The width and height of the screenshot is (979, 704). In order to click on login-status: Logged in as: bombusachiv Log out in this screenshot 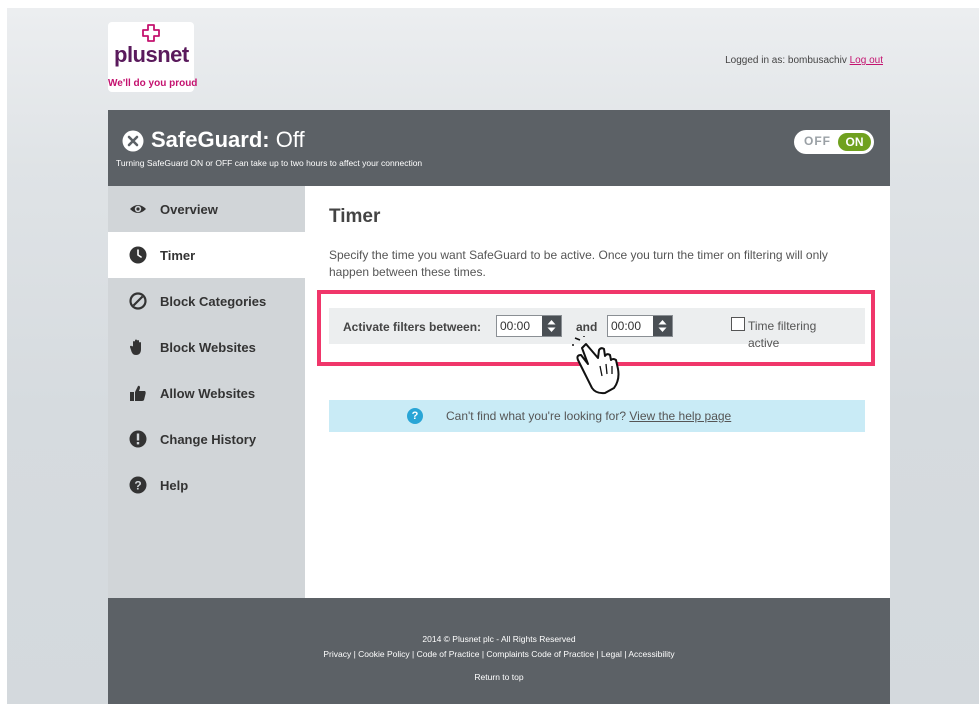, I will do `click(804, 60)`.